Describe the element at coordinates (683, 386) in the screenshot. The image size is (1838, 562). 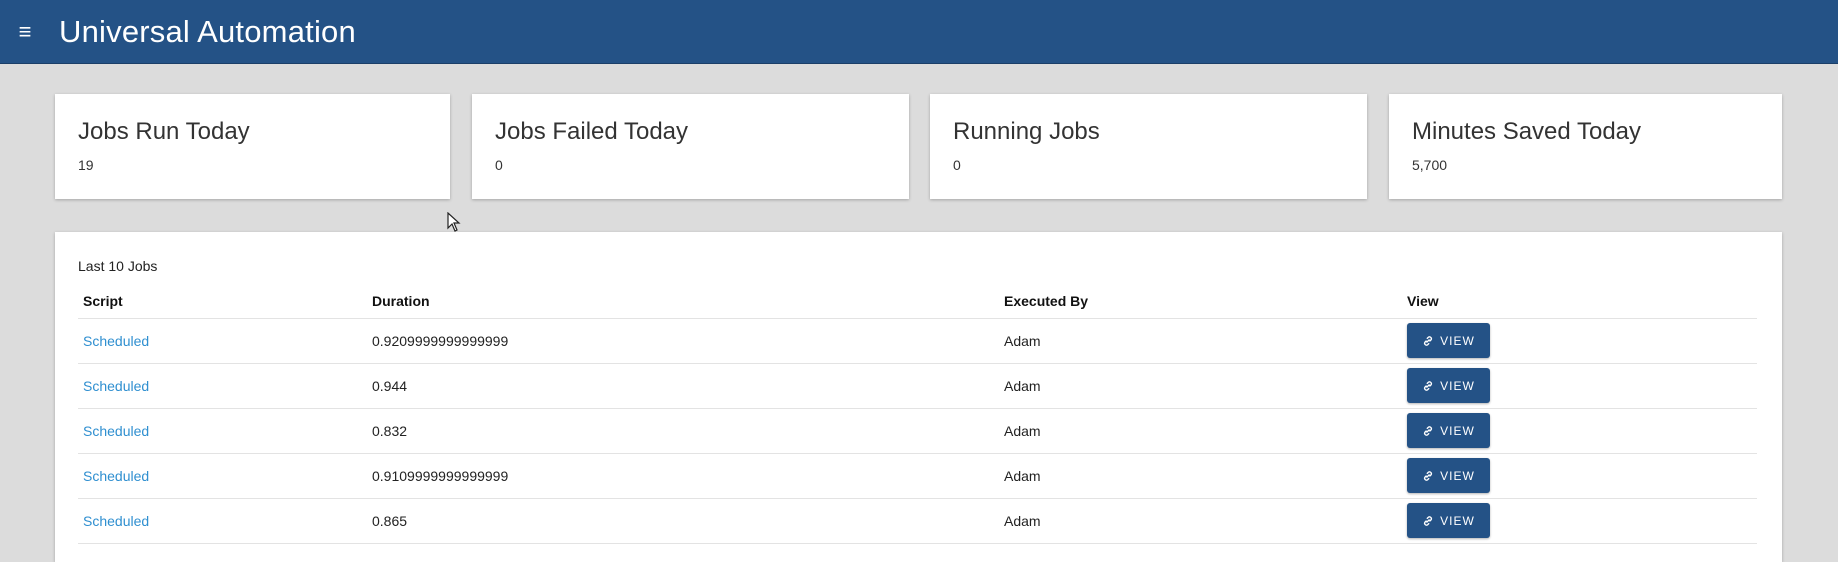
I see `cell-duration: 0.944` at that location.